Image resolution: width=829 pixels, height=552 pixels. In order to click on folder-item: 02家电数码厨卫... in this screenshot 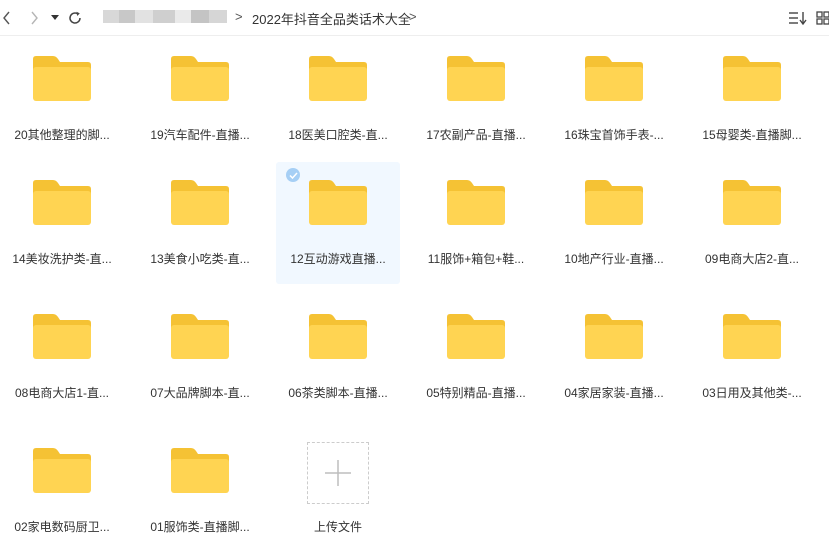, I will do `click(62, 491)`.